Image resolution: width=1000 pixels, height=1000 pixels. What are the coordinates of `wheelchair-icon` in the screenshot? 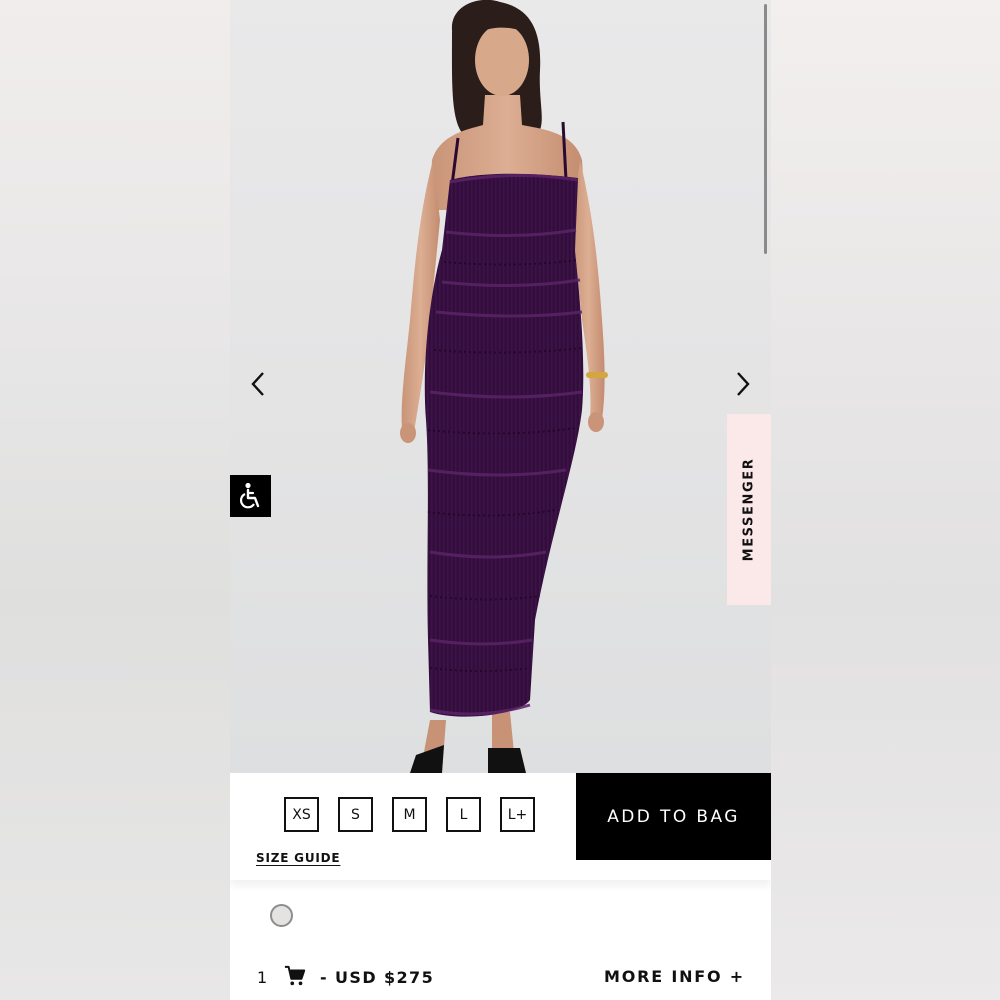 It's located at (249, 495).